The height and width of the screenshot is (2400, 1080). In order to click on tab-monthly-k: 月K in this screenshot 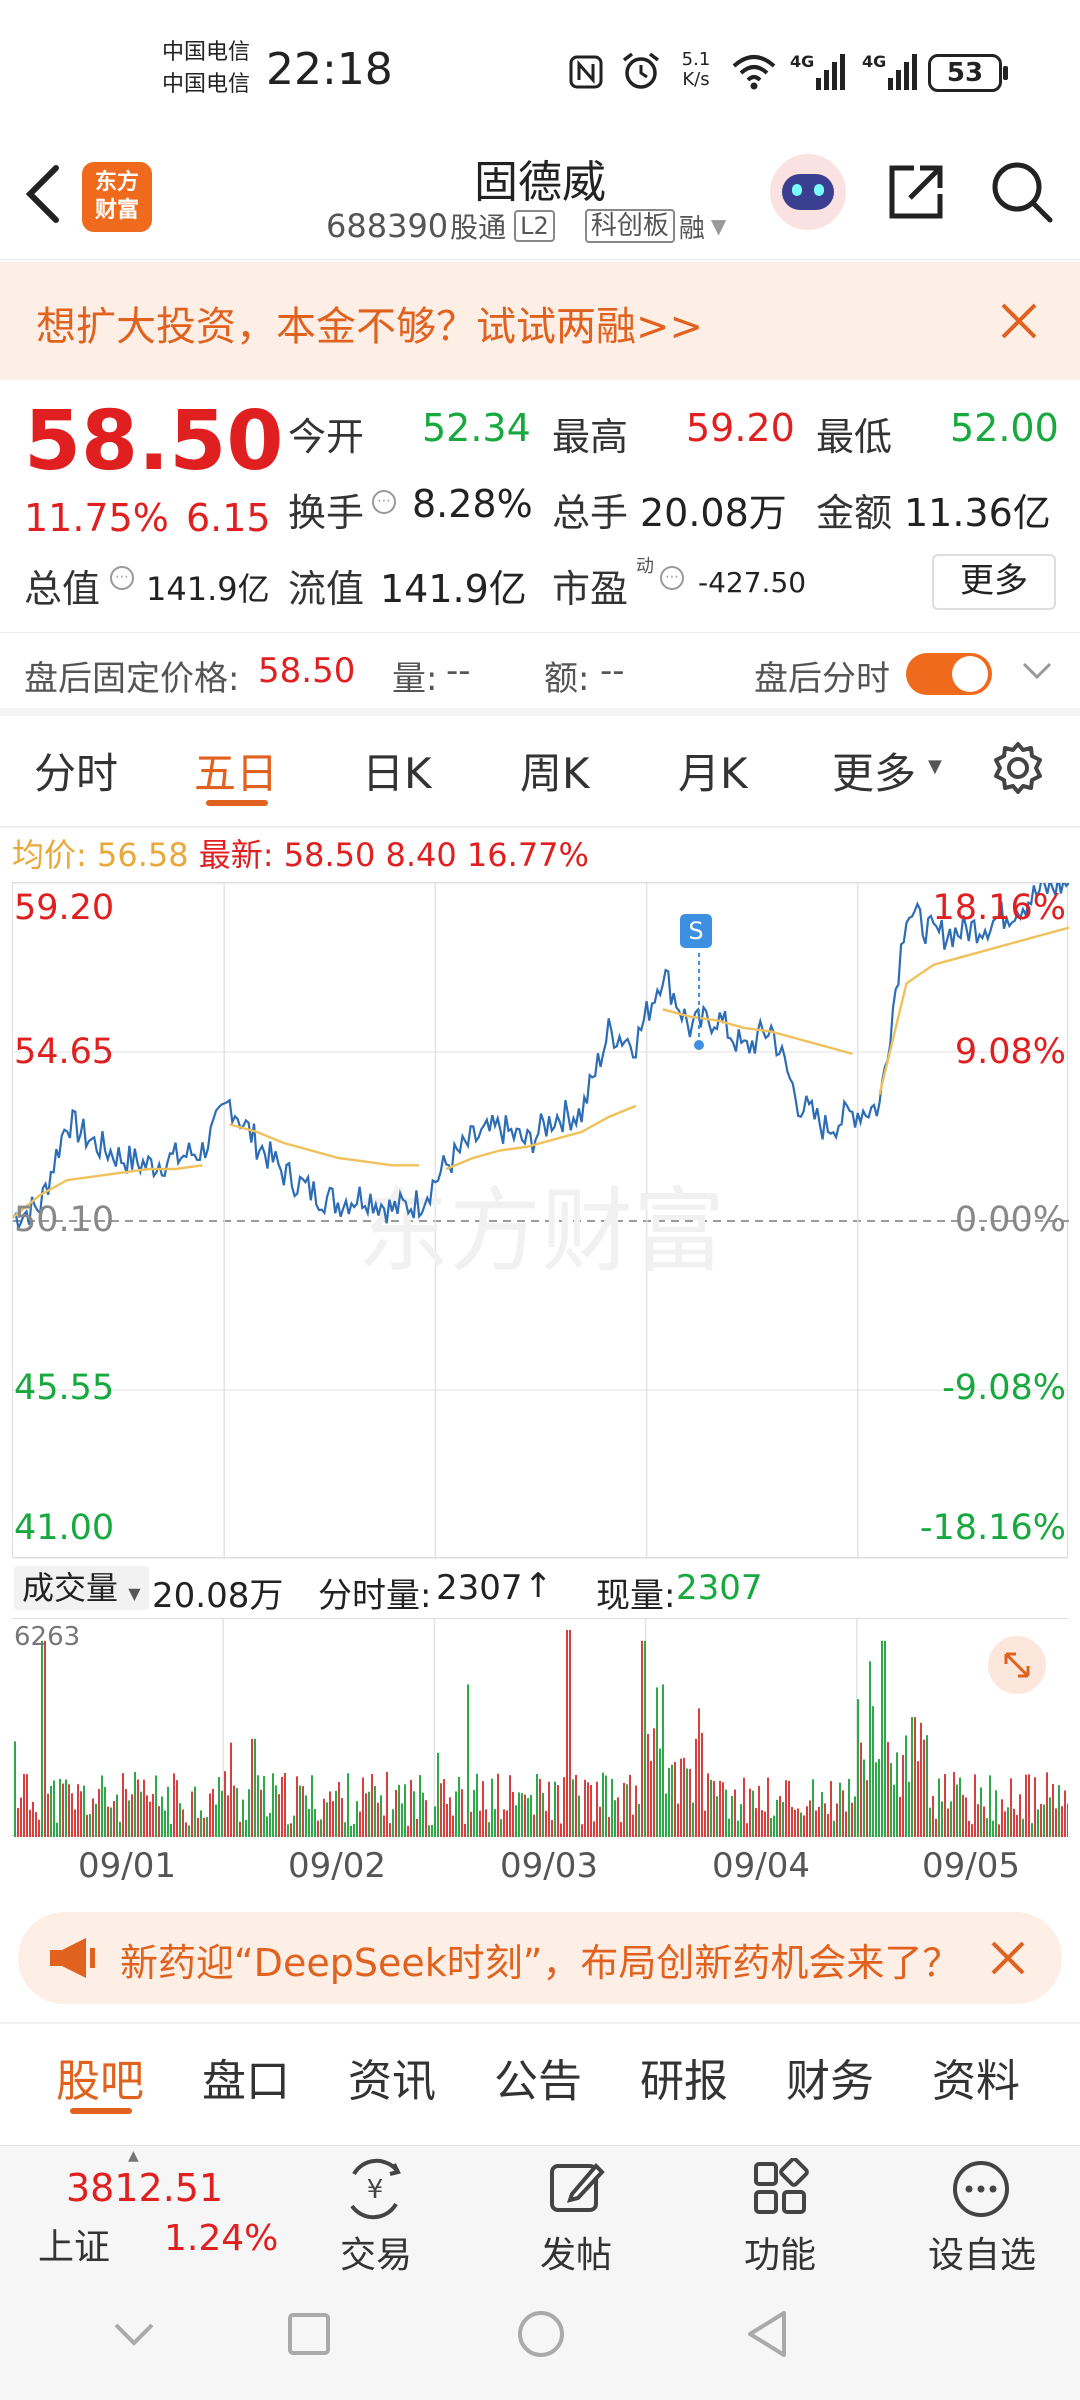, I will do `click(713, 770)`.